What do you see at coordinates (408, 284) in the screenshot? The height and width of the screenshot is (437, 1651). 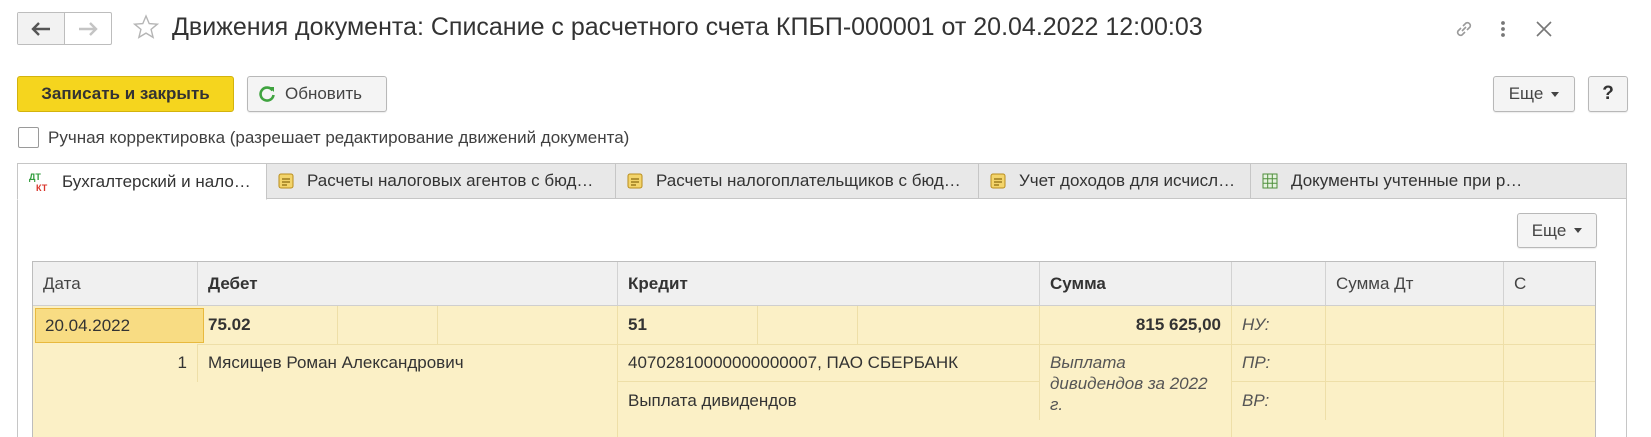 I see `column-header-debit: Дебет` at bounding box center [408, 284].